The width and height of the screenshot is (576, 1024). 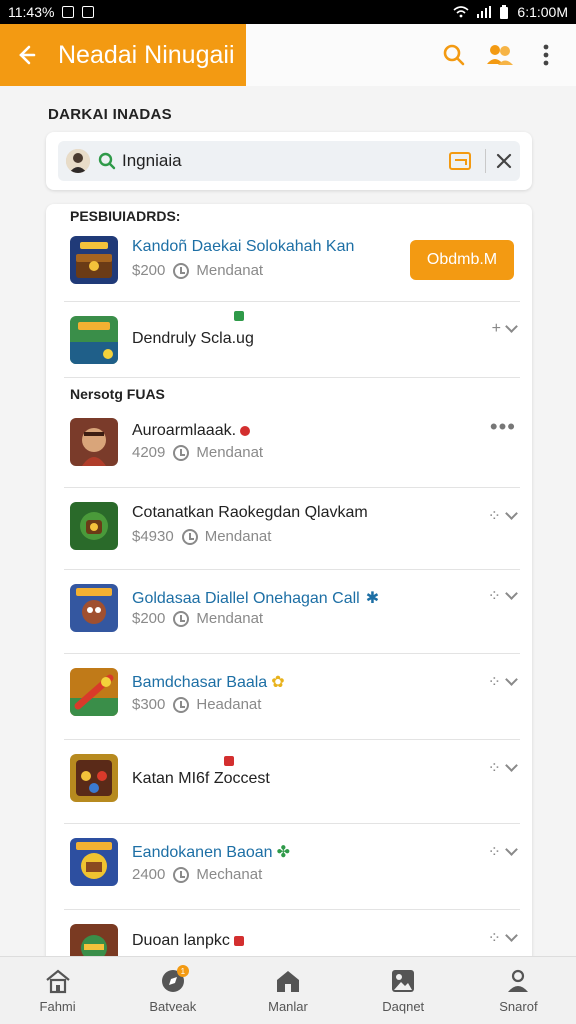 What do you see at coordinates (485, 161) in the screenshot?
I see `search-divider` at bounding box center [485, 161].